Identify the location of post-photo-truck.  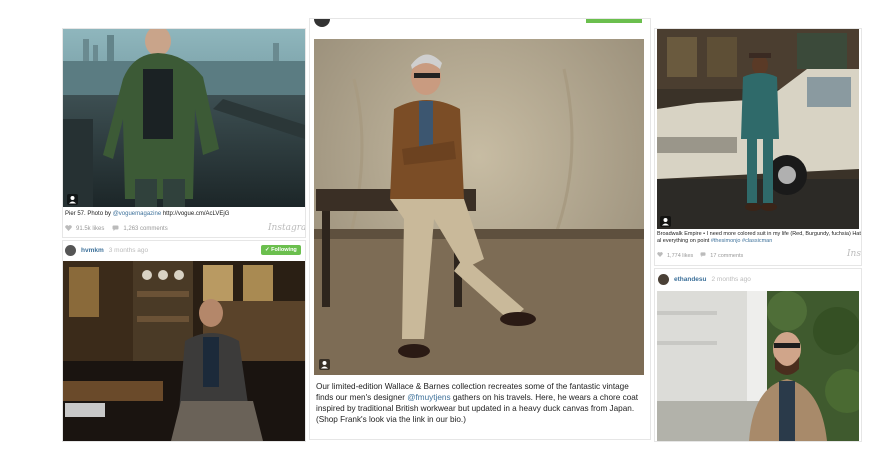
(758, 129).